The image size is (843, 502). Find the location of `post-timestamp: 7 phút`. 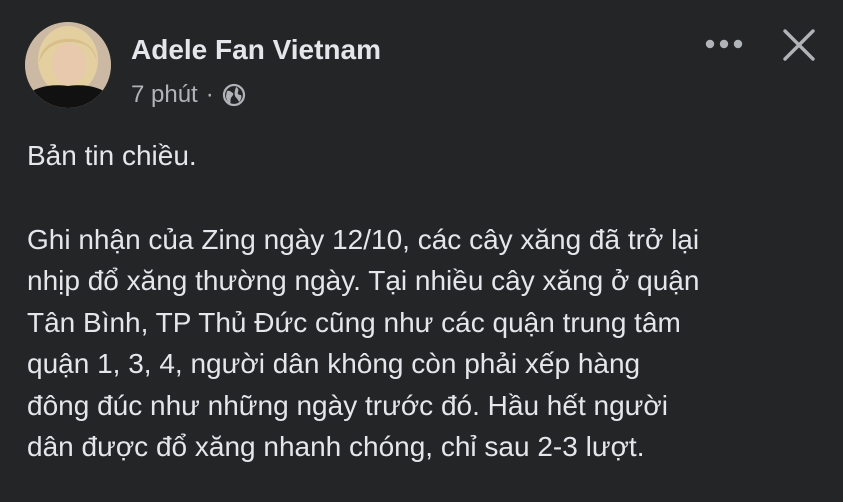

post-timestamp: 7 phút is located at coordinates (164, 95).